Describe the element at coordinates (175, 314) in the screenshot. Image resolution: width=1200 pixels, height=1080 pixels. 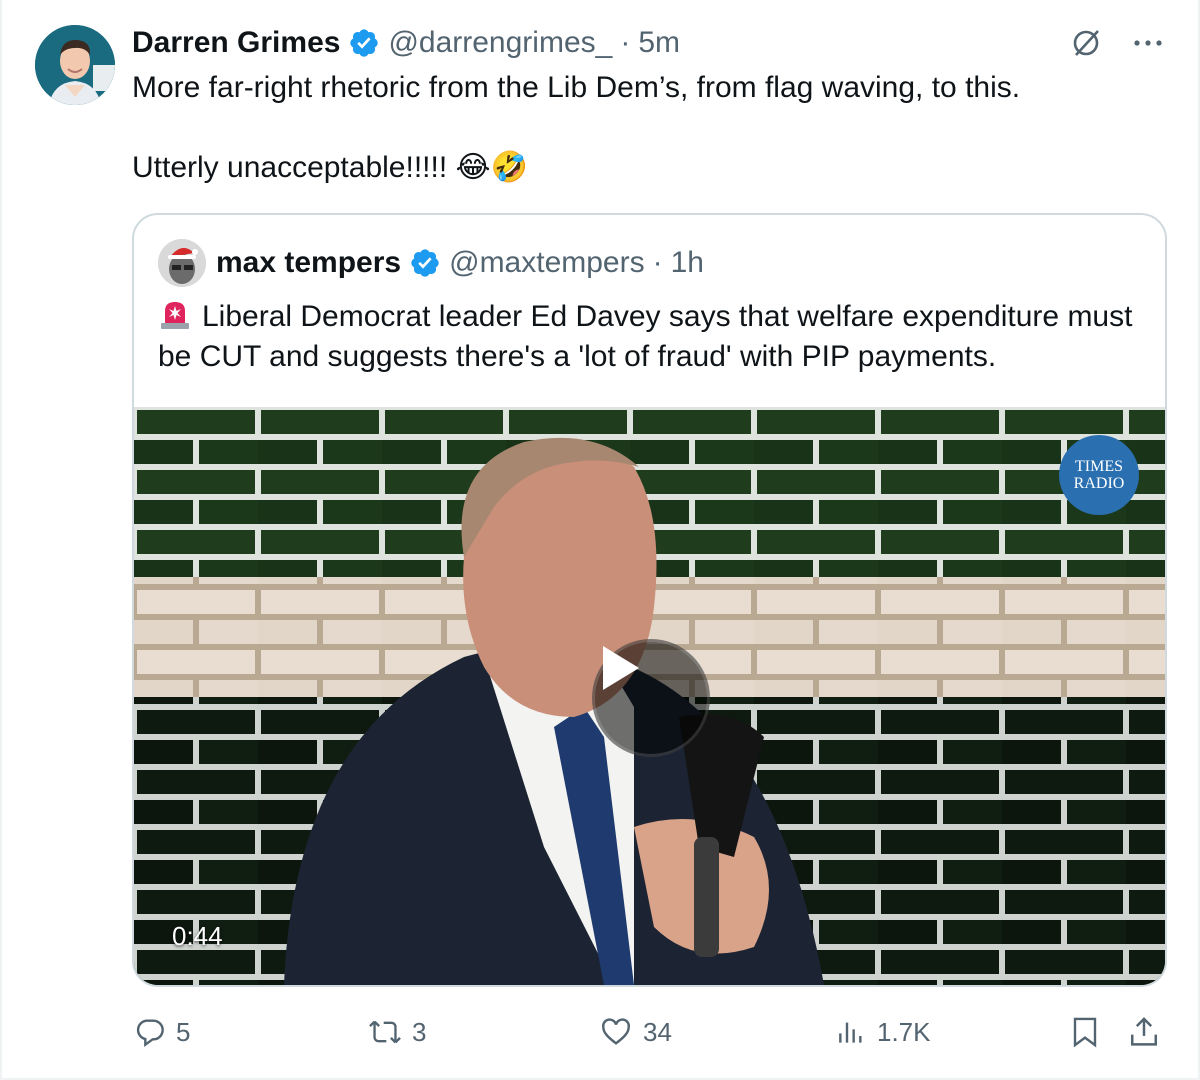
I see `siren-icon` at that location.